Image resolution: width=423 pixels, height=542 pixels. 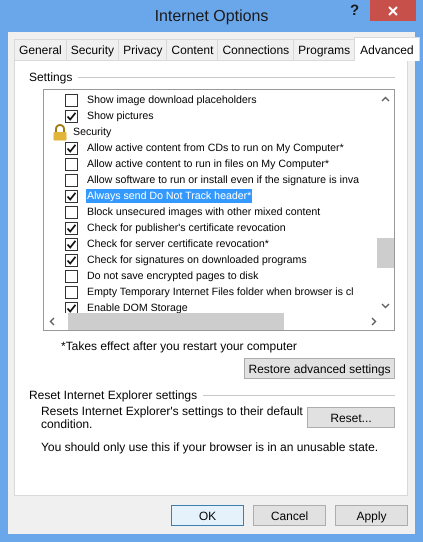 What do you see at coordinates (211, 16) in the screenshot?
I see `window-title: Internet Options` at bounding box center [211, 16].